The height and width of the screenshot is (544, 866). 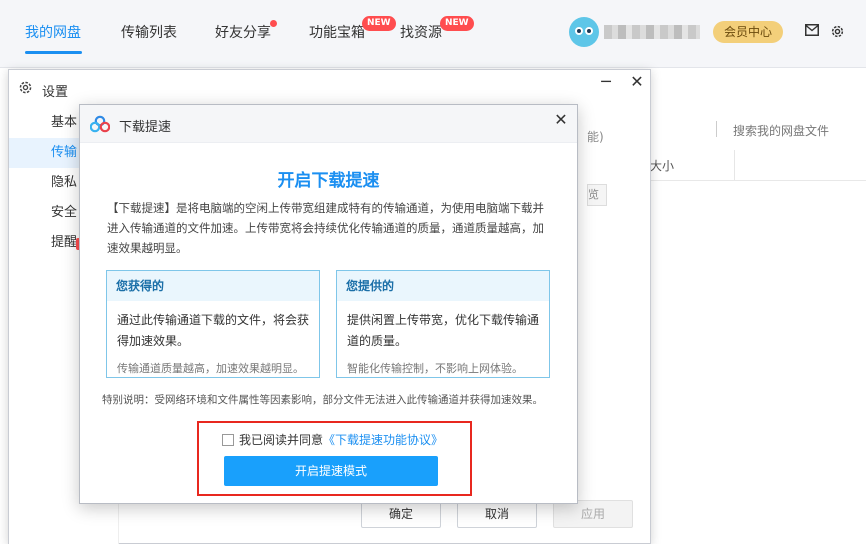 What do you see at coordinates (662, 165) in the screenshot?
I see `size-column-header: 大小` at bounding box center [662, 165].